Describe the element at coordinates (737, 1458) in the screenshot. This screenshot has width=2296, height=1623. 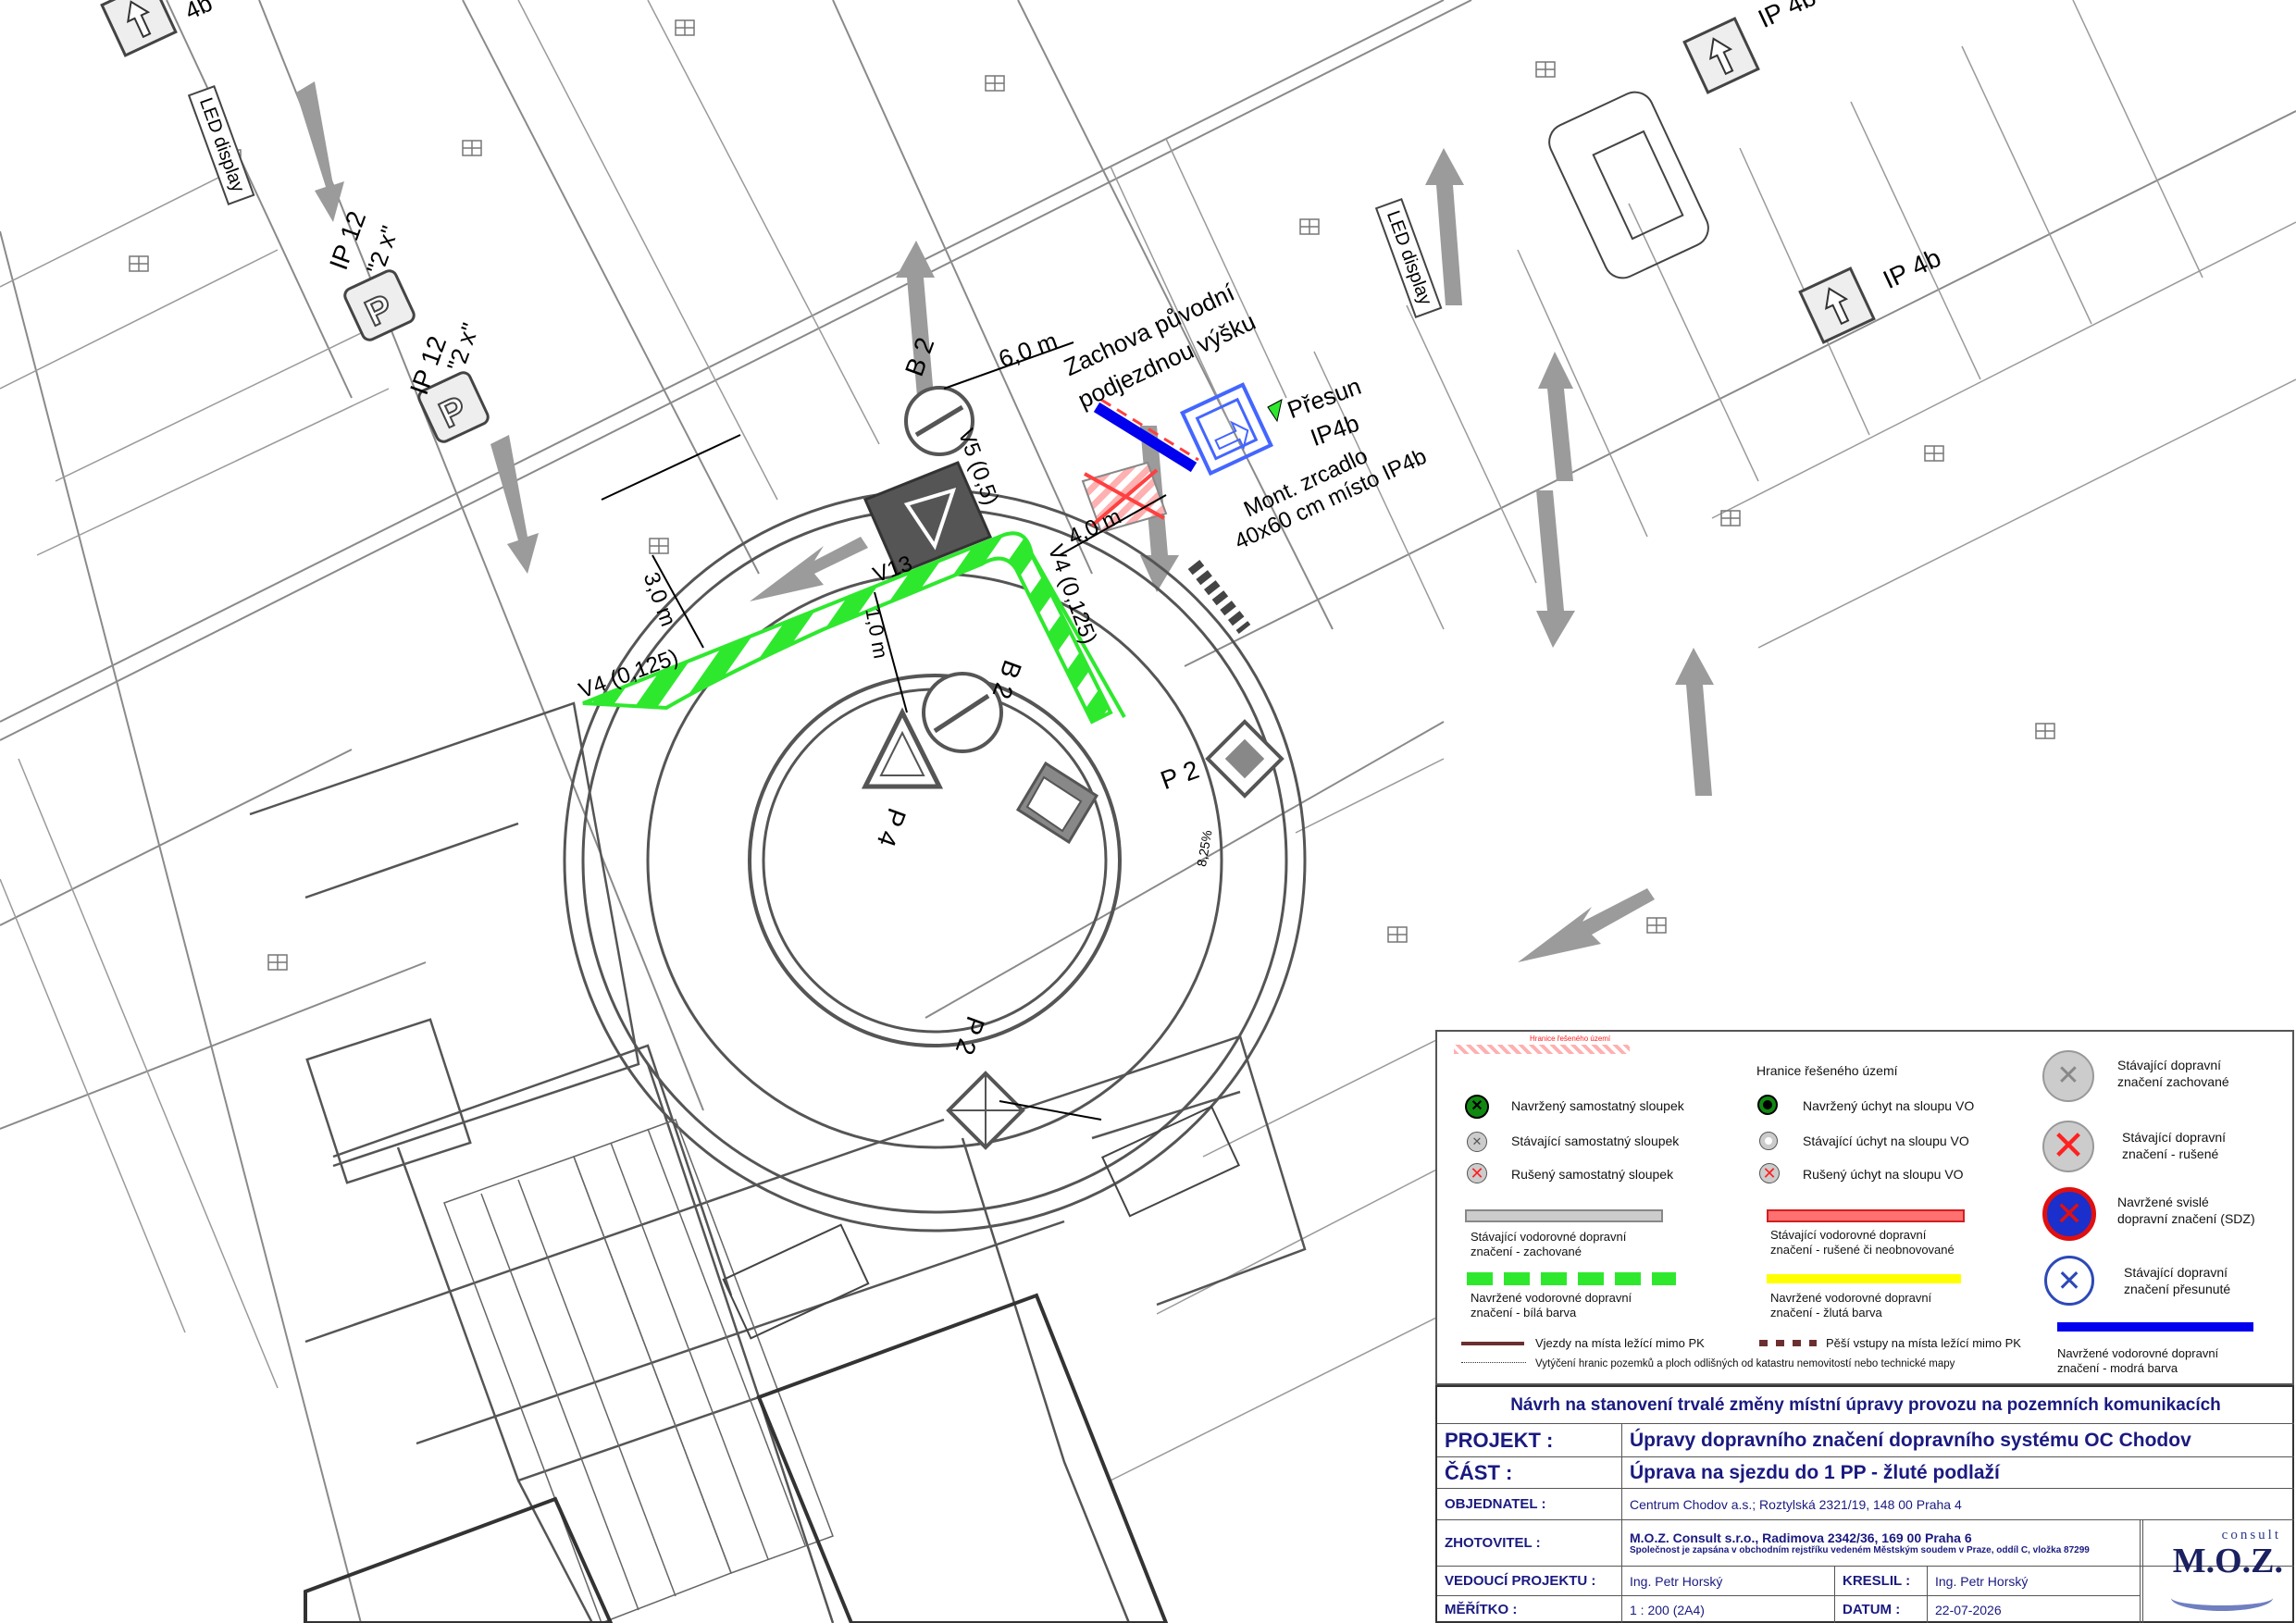
I see `building-blocks` at that location.